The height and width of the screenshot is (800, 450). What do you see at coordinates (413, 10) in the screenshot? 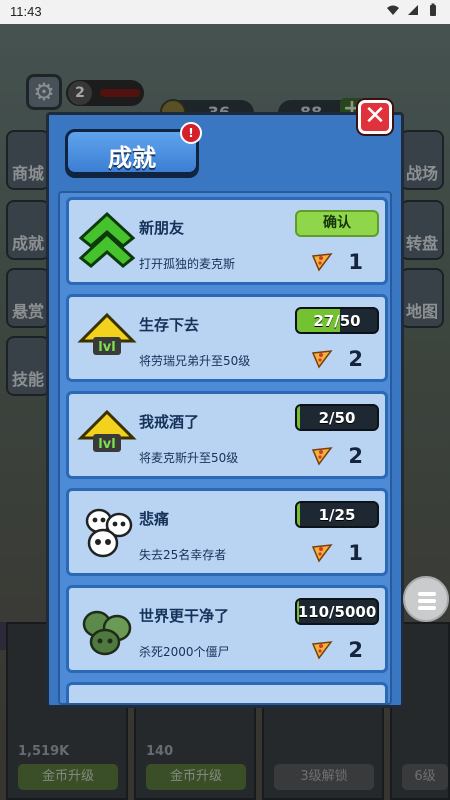
I see `signal-icon` at bounding box center [413, 10].